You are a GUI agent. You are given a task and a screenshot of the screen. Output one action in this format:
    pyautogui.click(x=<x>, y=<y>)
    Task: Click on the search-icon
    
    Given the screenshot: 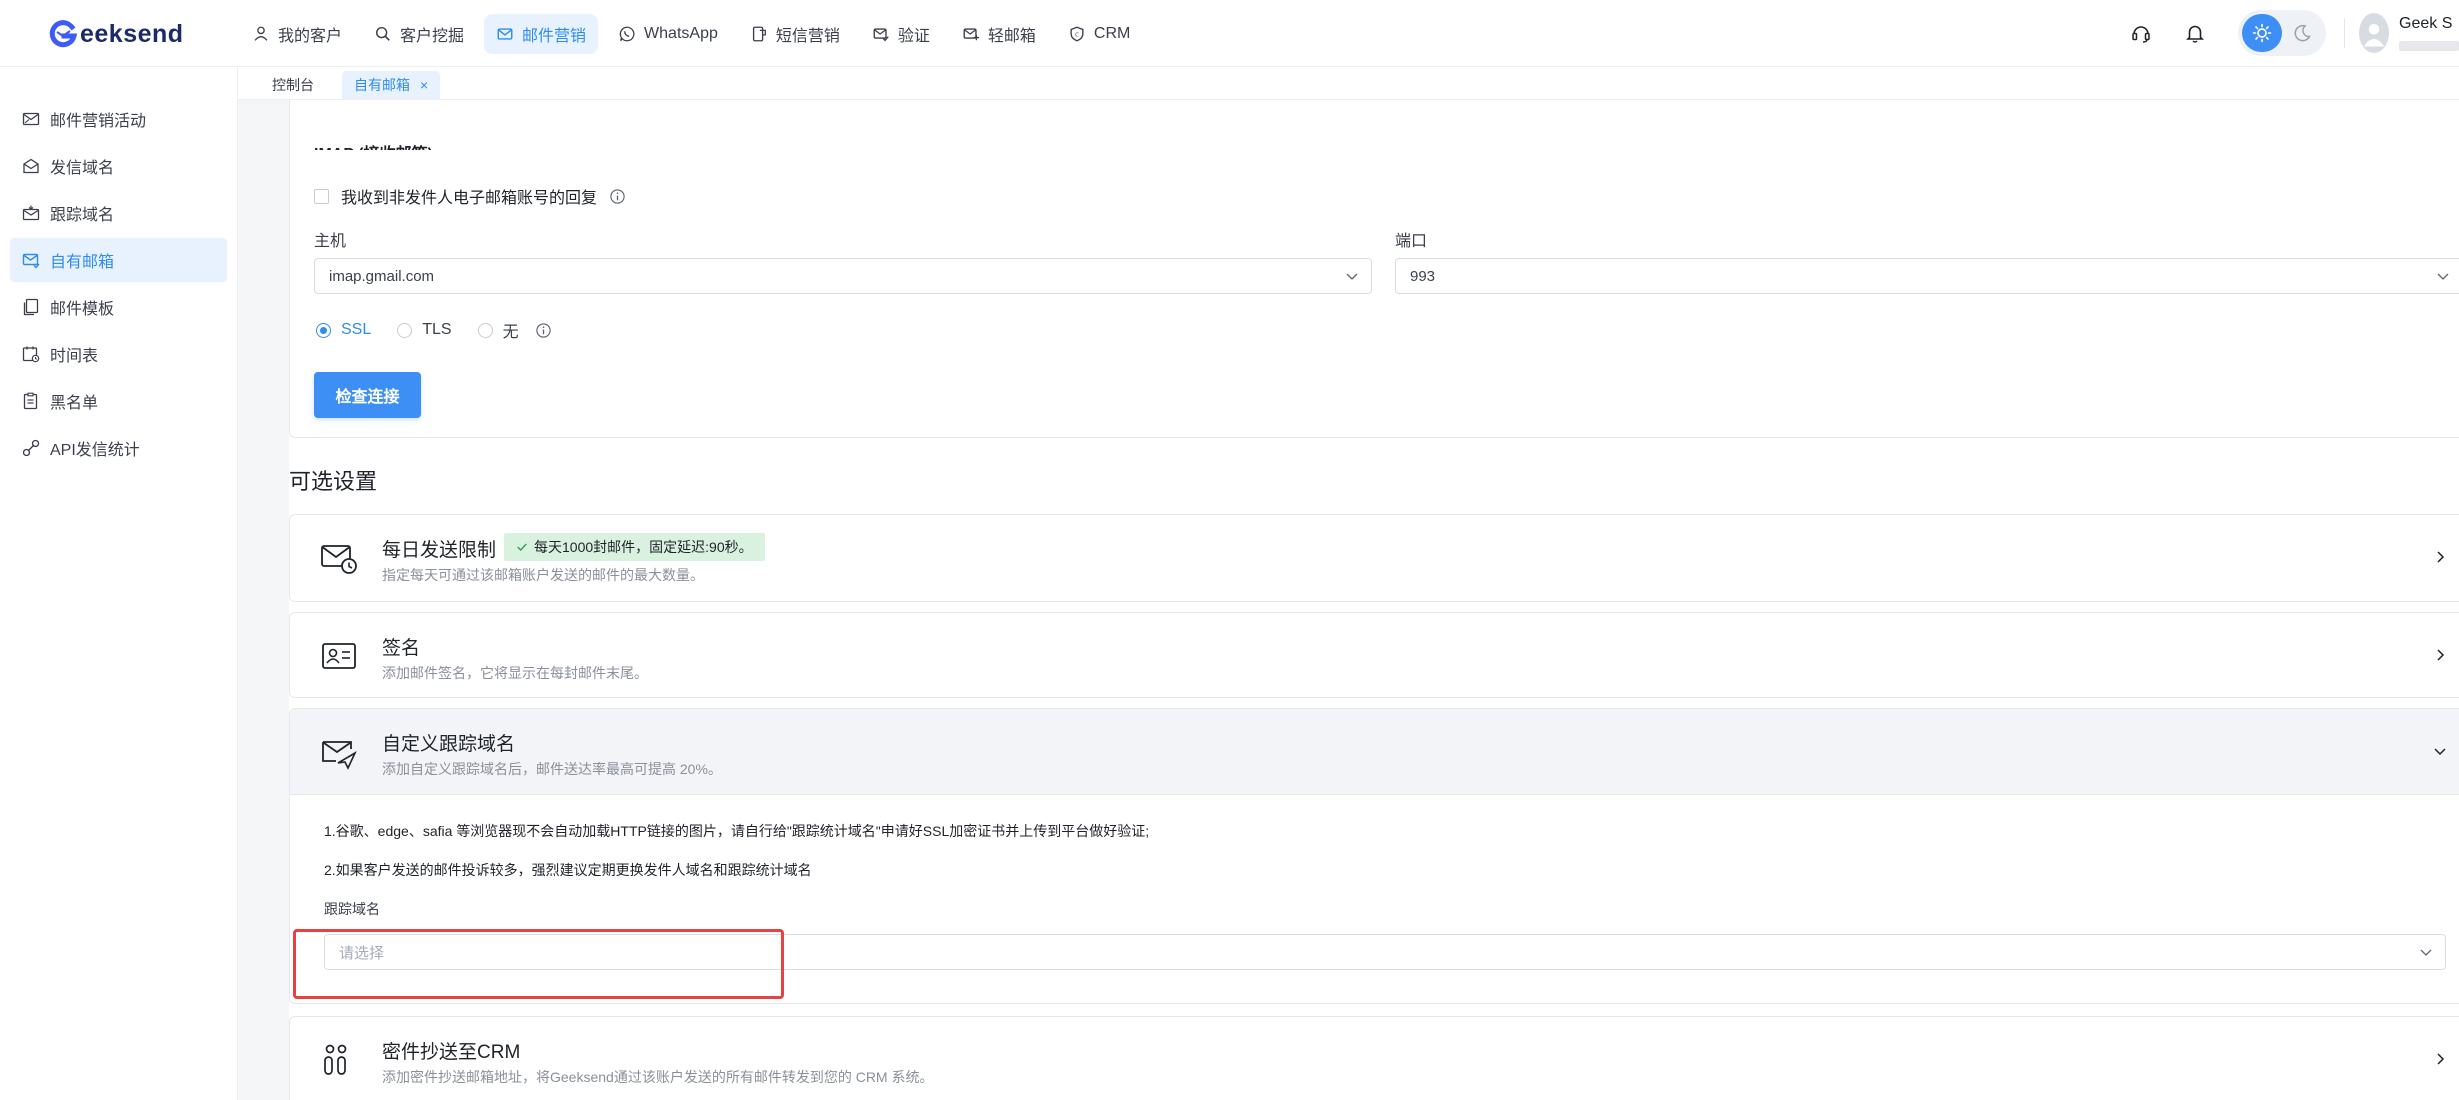 What is the action you would take?
    pyautogui.click(x=382, y=33)
    